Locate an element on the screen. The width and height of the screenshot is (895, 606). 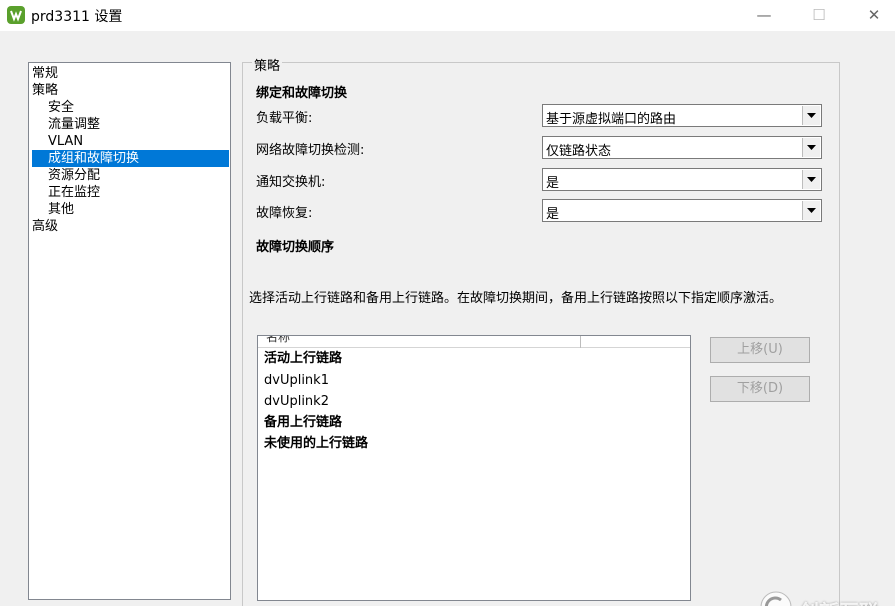
close-button: ✕ is located at coordinates (874, 15).